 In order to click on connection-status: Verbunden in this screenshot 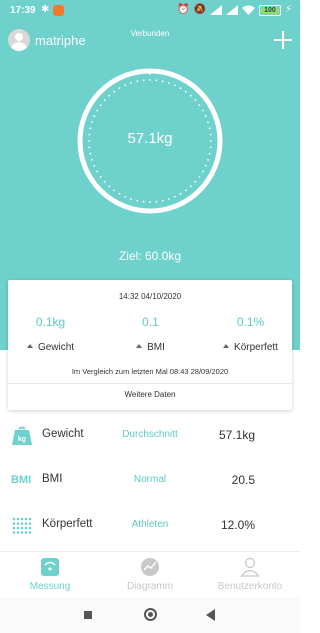, I will do `click(150, 33)`.